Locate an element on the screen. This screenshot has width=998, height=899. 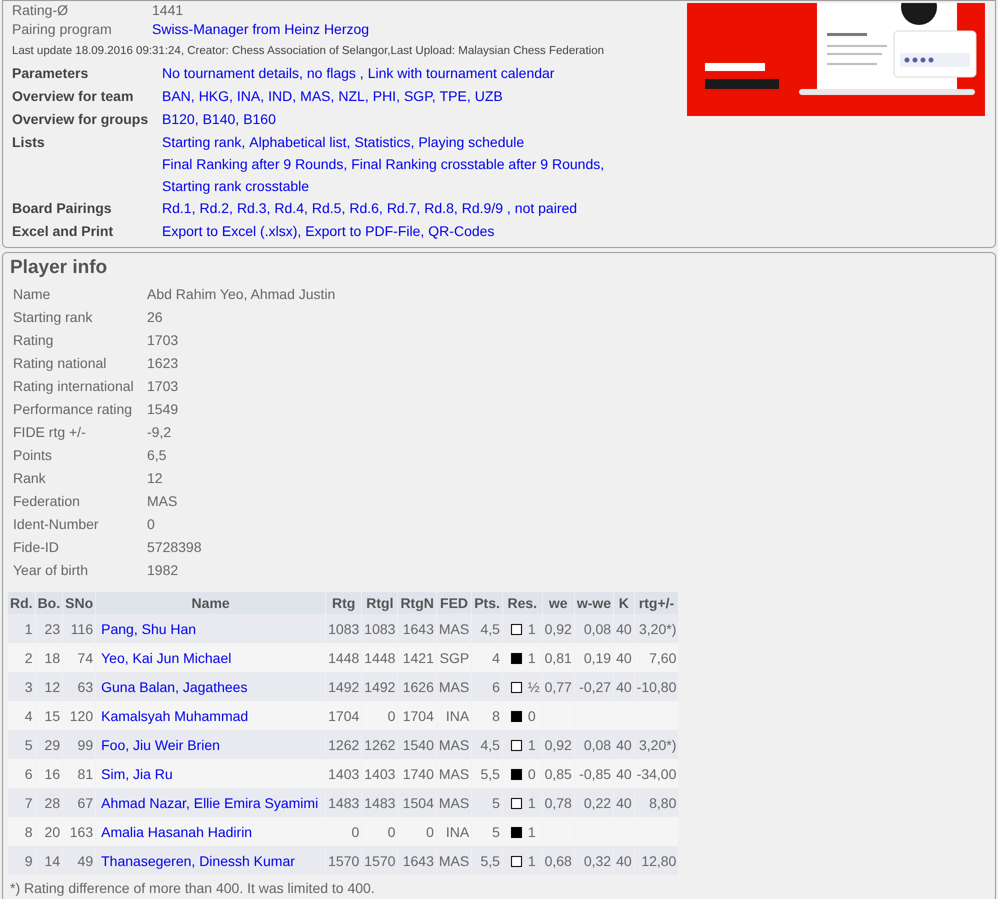
info-link: PHI, is located at coordinates (386, 96).